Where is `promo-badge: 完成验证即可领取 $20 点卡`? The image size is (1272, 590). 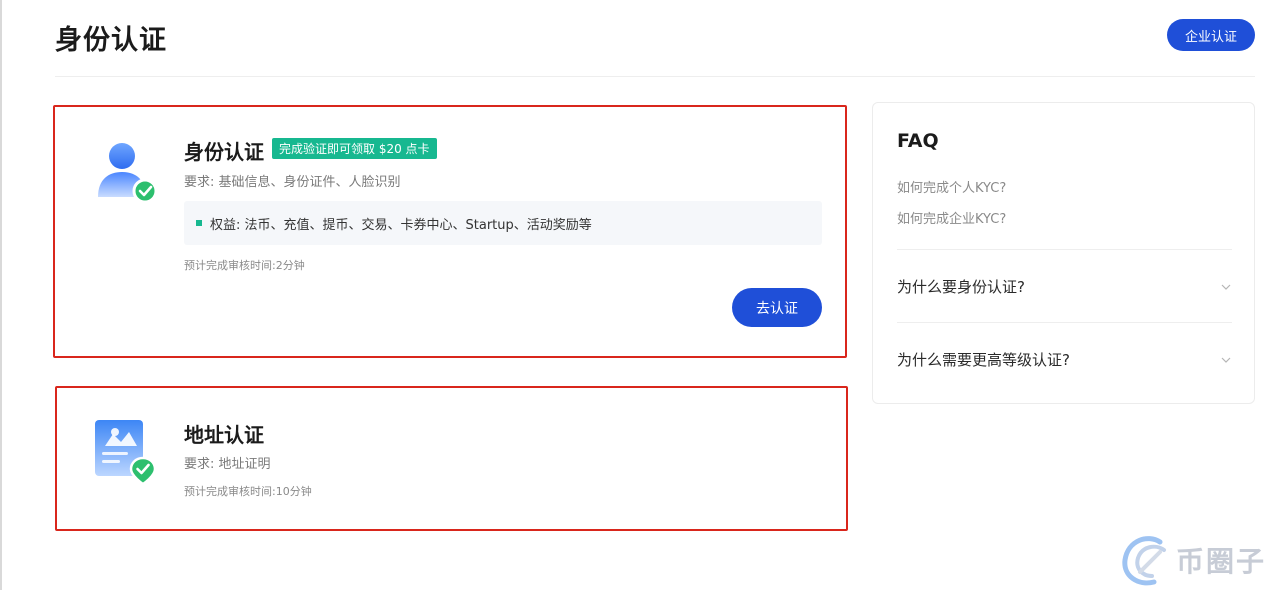
promo-badge: 完成验证即可领取 $20 点卡 is located at coordinates (354, 148).